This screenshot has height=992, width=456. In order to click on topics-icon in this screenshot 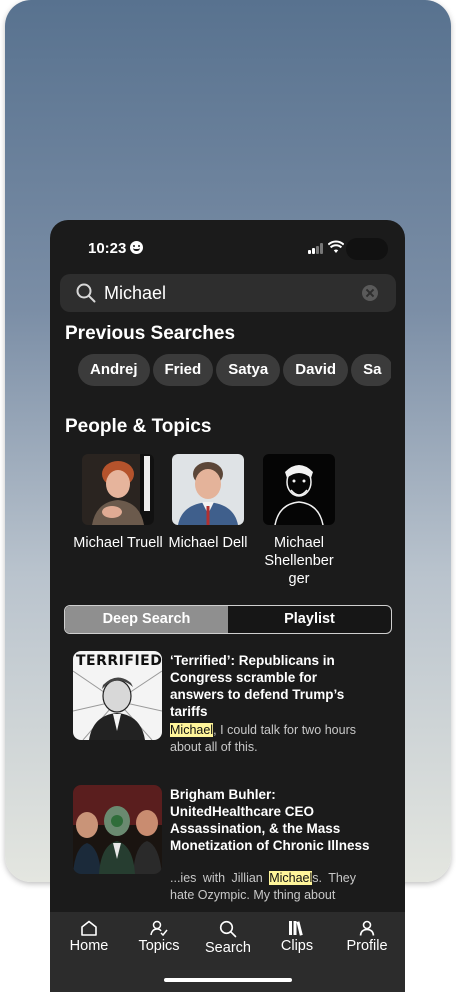, I will do `click(159, 928)`.